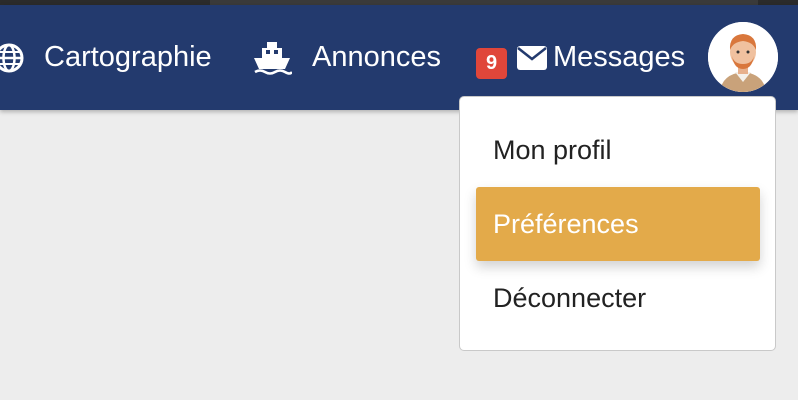  What do you see at coordinates (491, 63) in the screenshot?
I see `messages-count-badge: 9` at bounding box center [491, 63].